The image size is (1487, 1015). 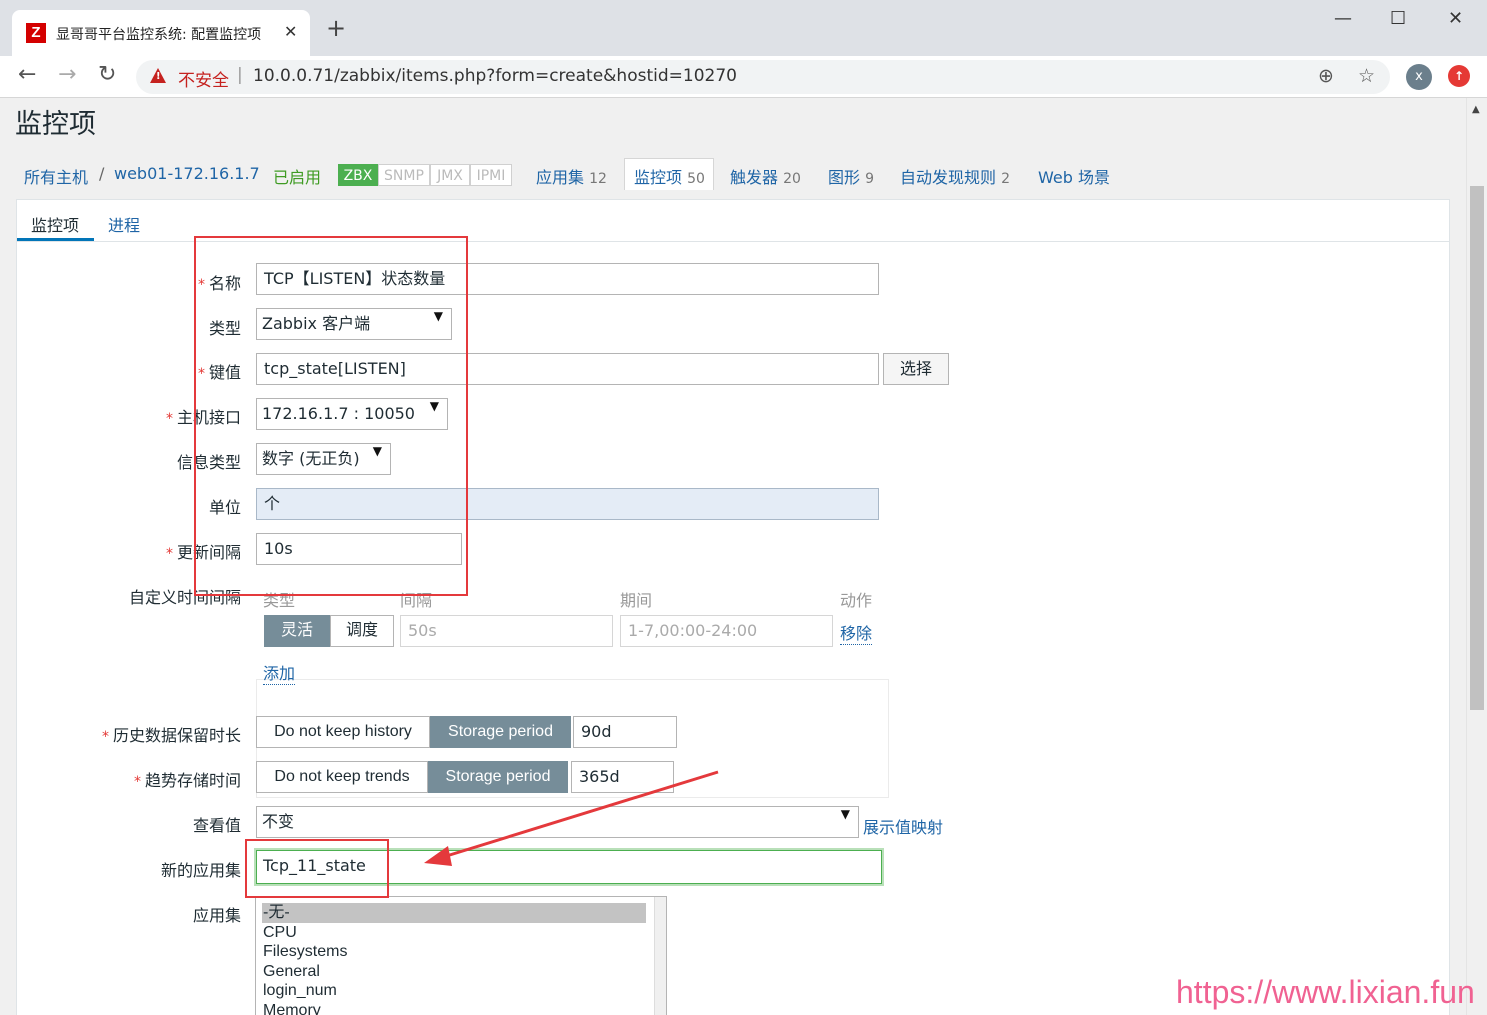 What do you see at coordinates (1343, 18) in the screenshot?
I see `minimize-button: —` at bounding box center [1343, 18].